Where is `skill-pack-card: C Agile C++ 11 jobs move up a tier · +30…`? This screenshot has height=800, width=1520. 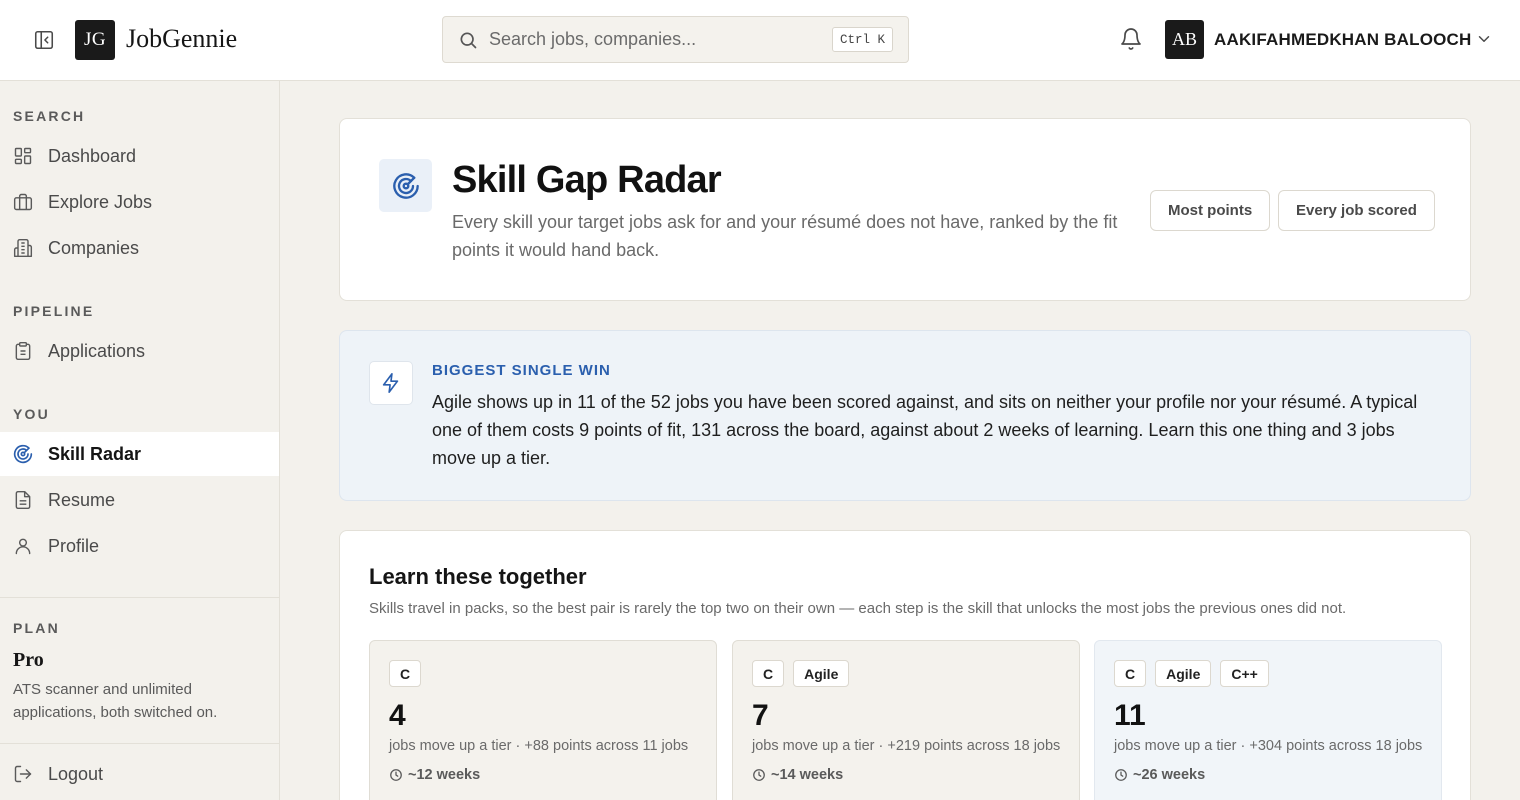 skill-pack-card: C Agile C++ 11 jobs move up a tier · +30… is located at coordinates (1268, 720).